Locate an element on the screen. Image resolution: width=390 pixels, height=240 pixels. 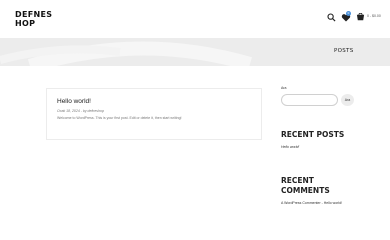
recent-posts-heading: RECENT POSTS is located at coordinates (313, 134).